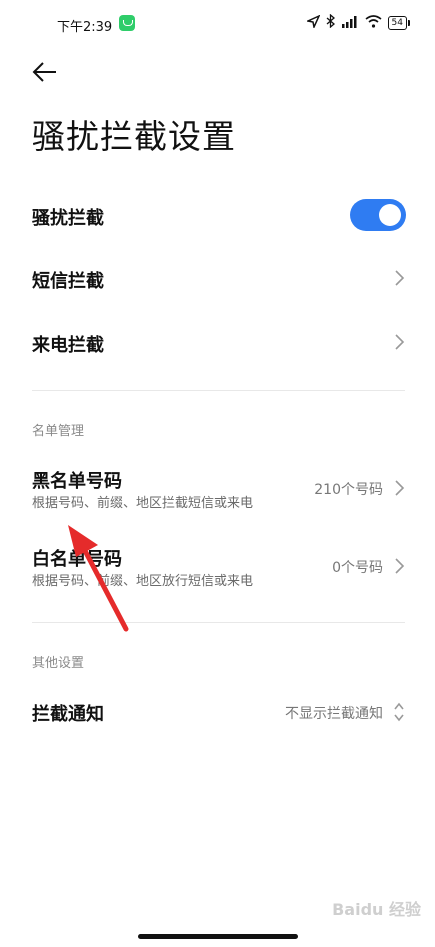 This screenshot has width=435, height=947. Describe the element at coordinates (58, 663) in the screenshot. I see `section-header-other-settings: 其他设置` at that location.